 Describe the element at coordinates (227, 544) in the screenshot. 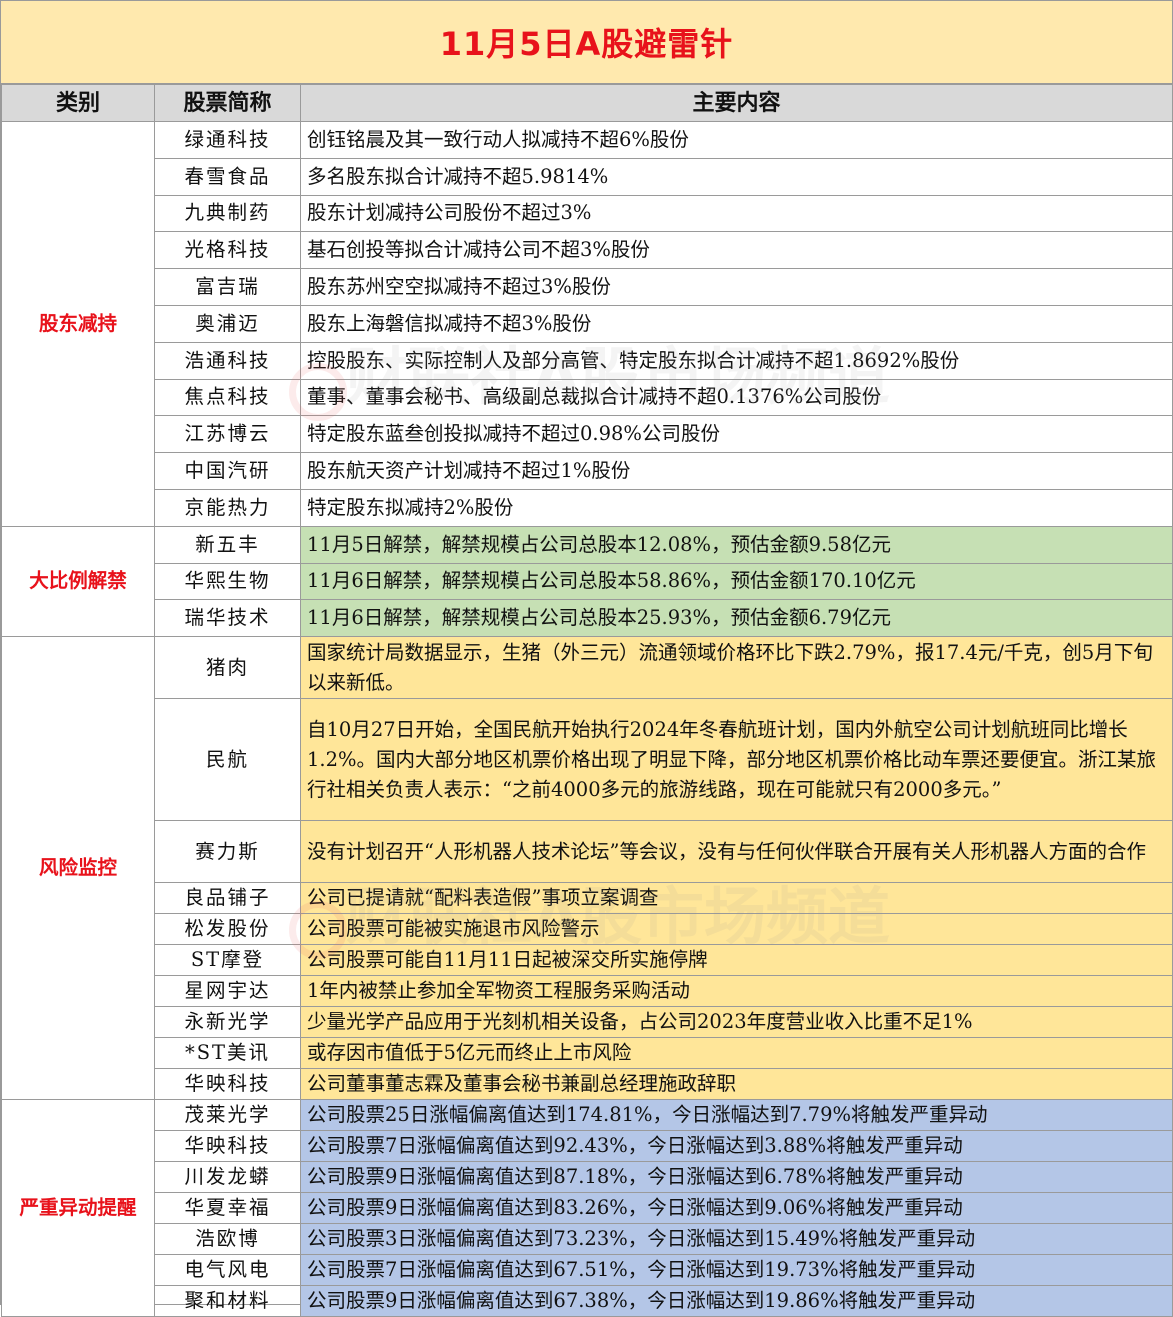

I see `stock-name: 新五丰` at that location.